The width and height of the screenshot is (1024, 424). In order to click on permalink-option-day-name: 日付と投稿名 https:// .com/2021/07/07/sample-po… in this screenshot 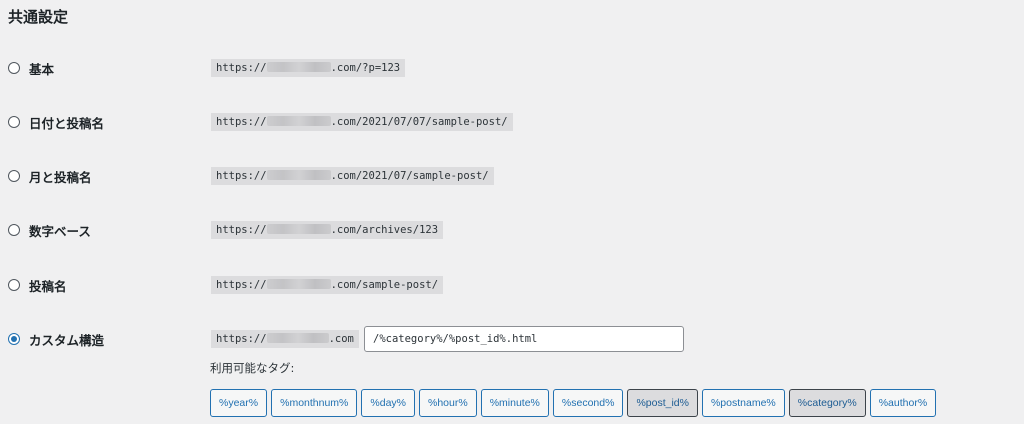, I will do `click(512, 122)`.